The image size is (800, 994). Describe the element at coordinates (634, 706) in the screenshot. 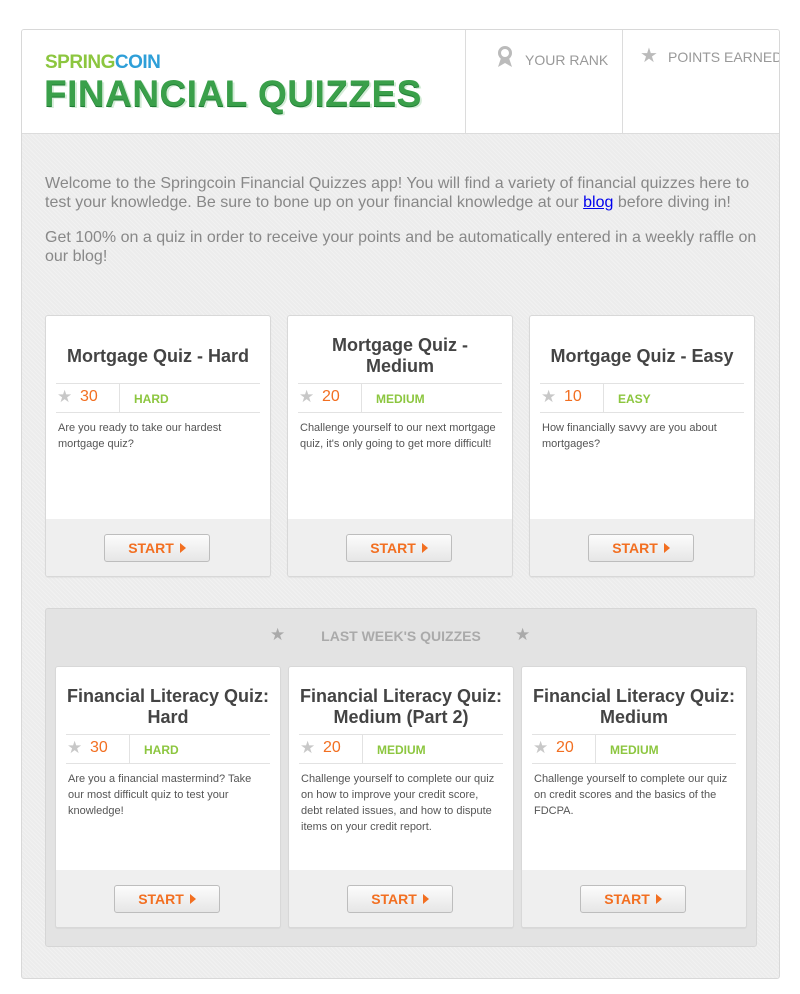

I see `quiz-title: Financial Literacy Quiz: Medium` at that location.